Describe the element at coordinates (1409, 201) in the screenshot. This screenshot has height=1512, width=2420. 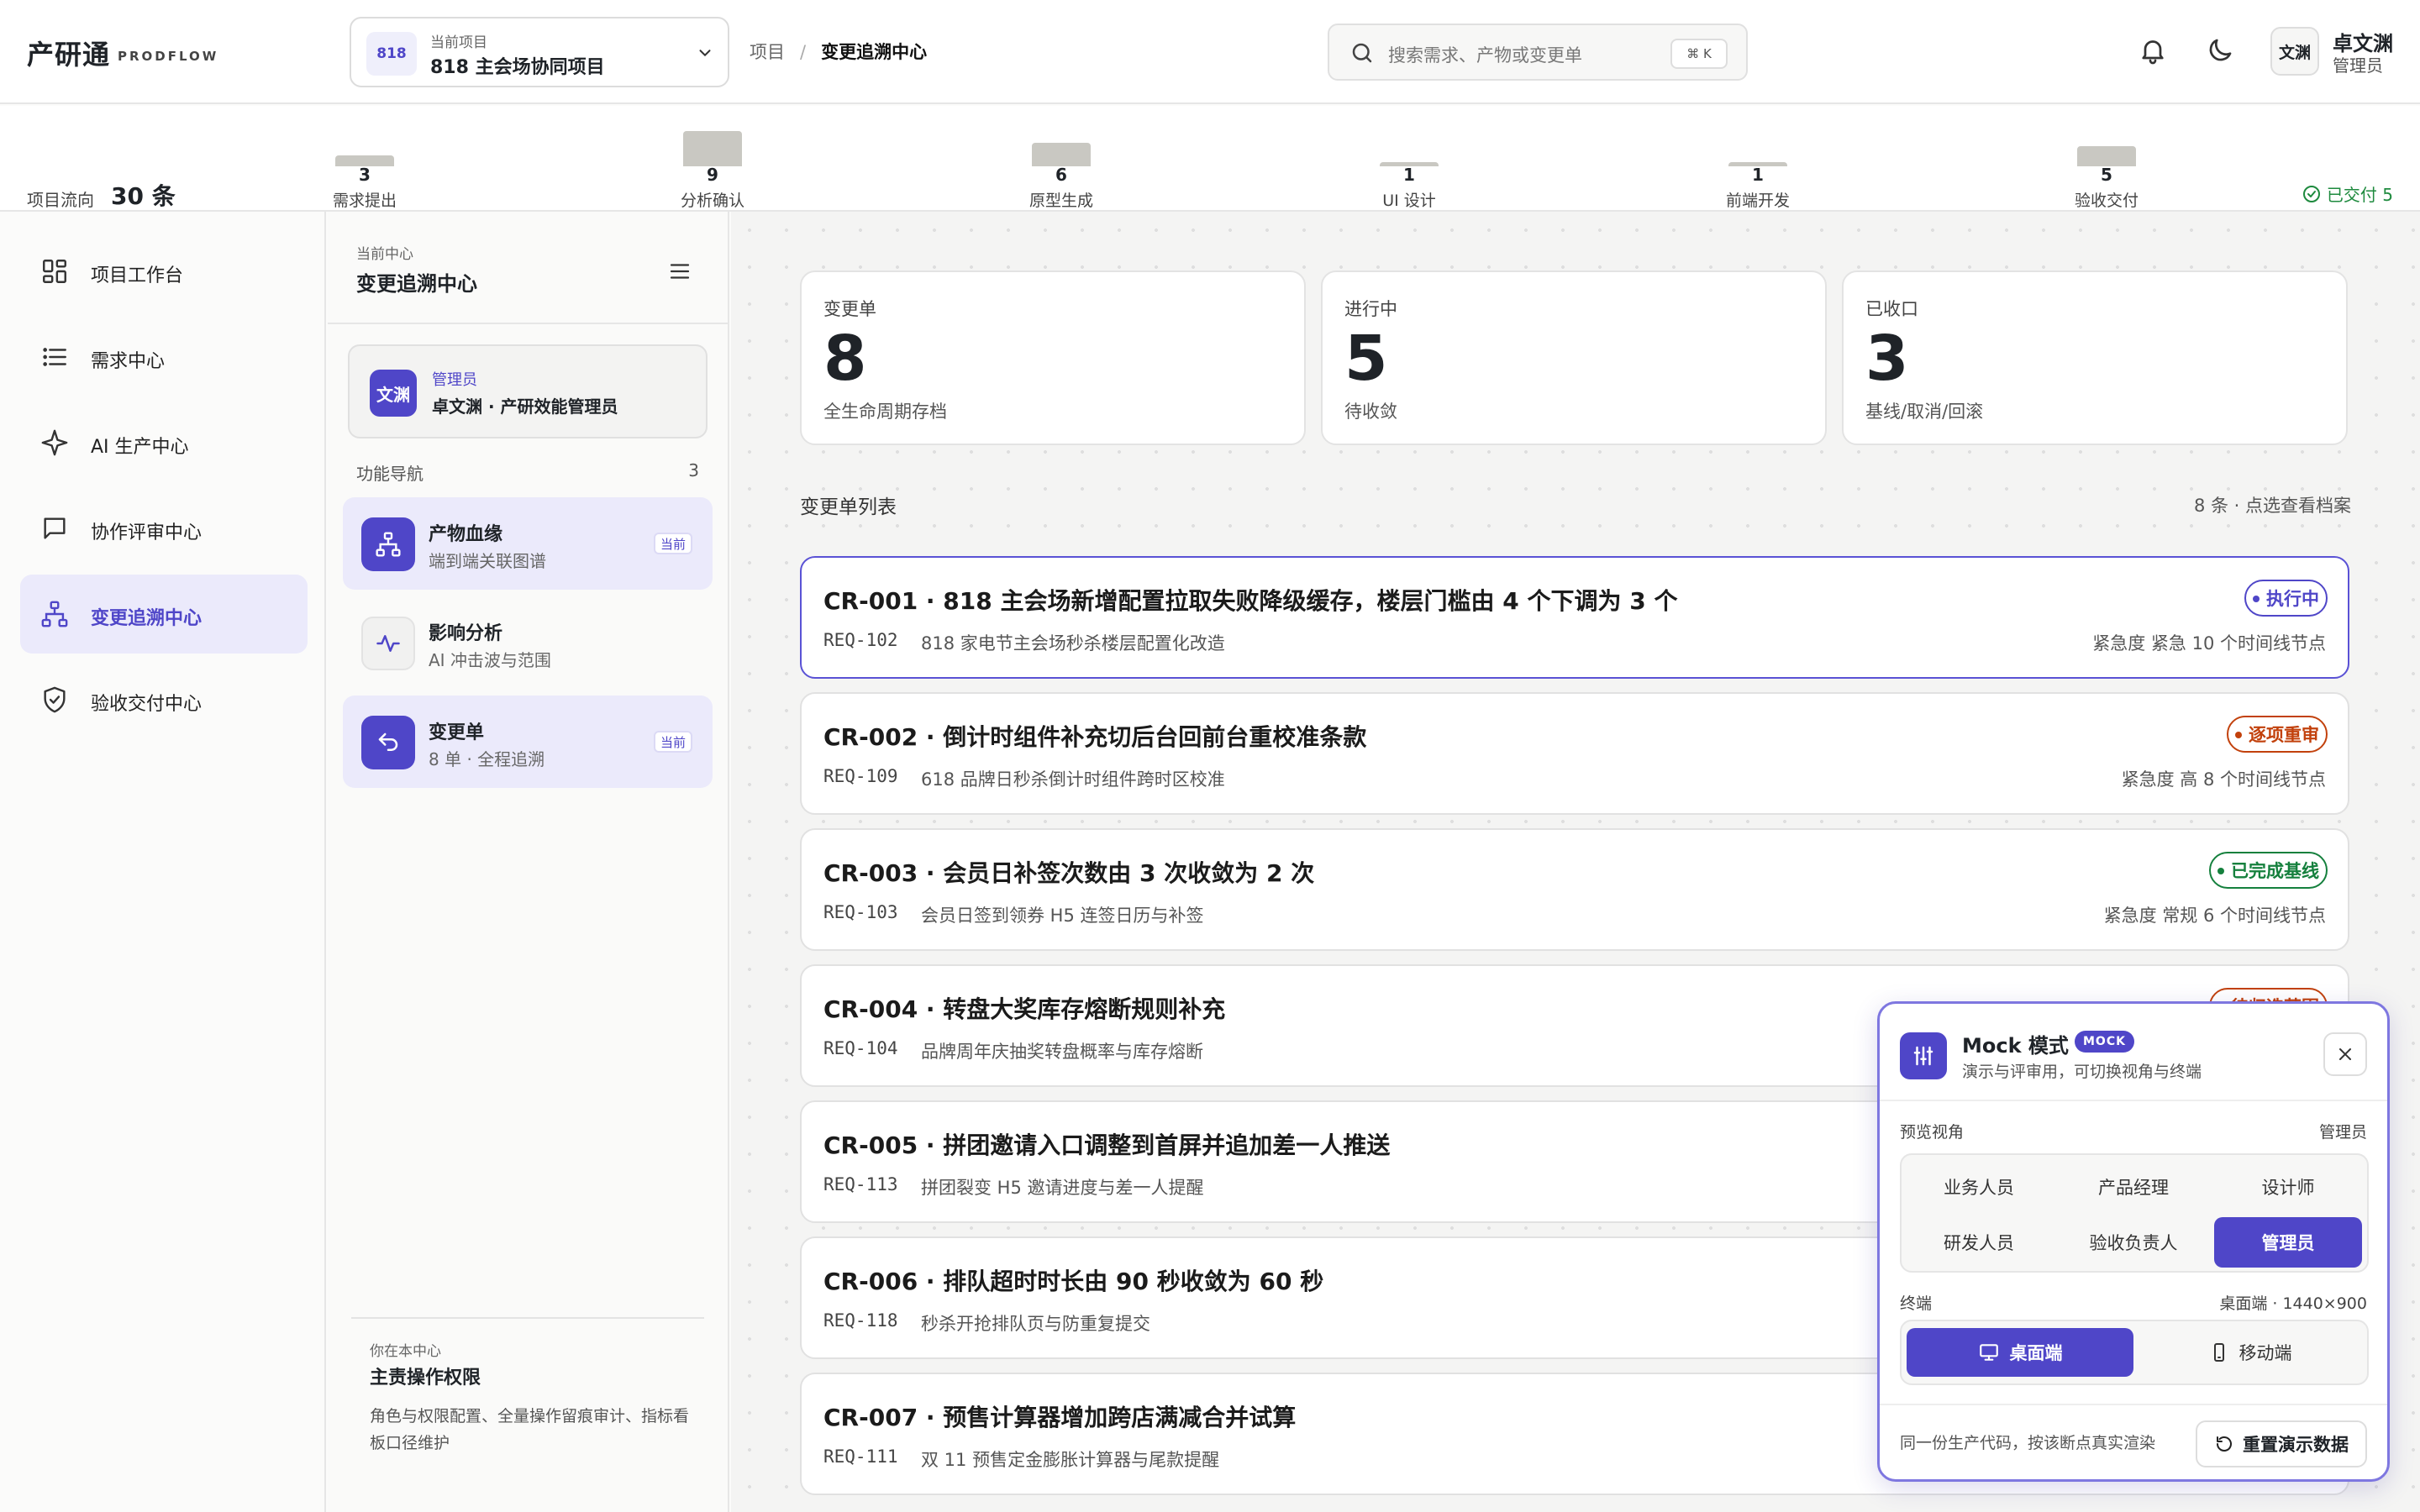
I see `flow-stage-name: UI 设计` at that location.